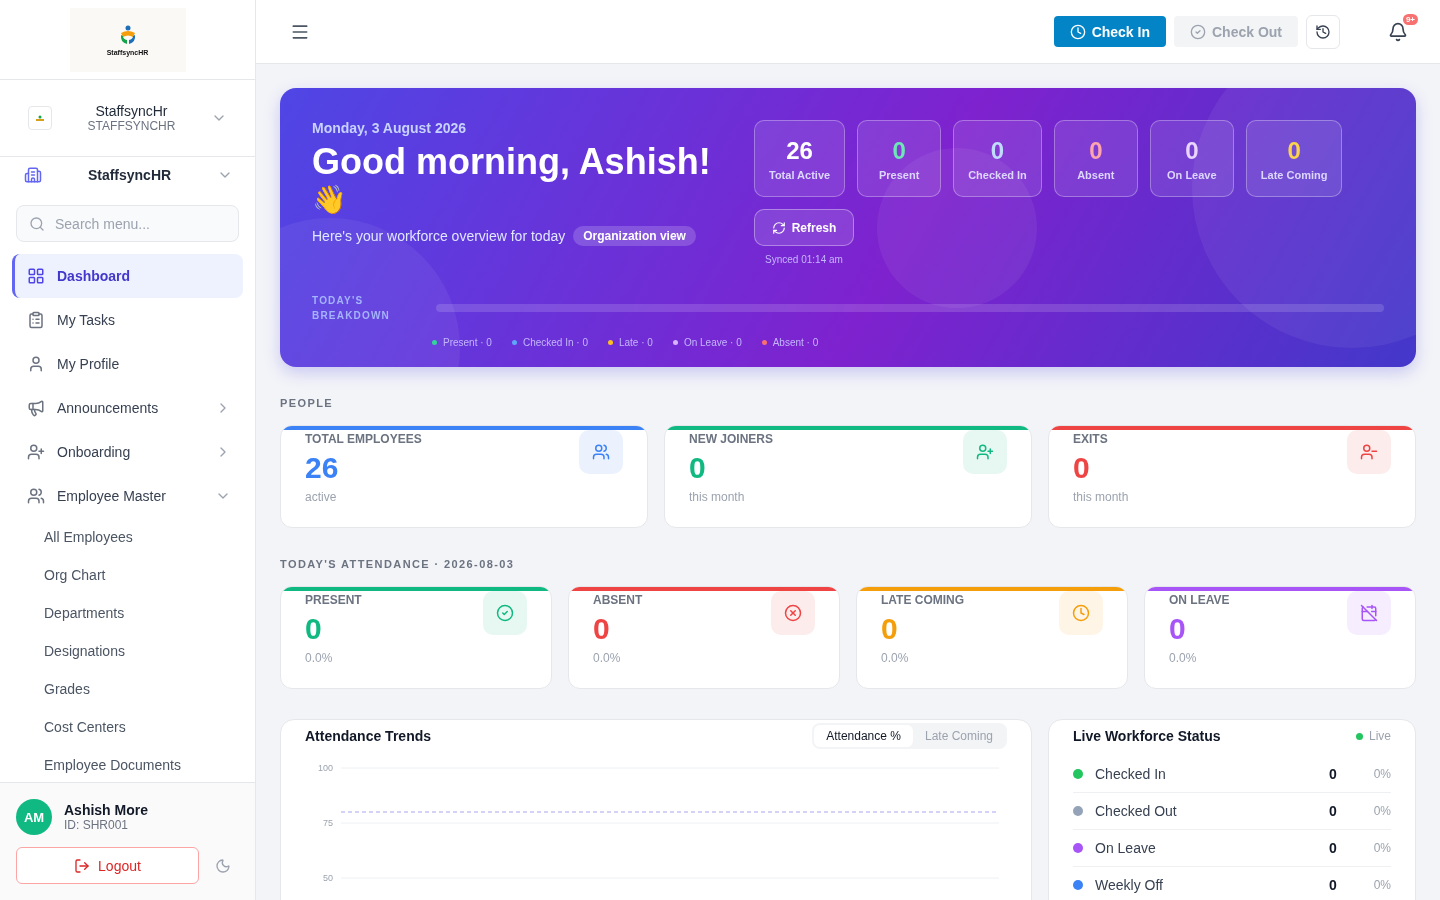  Describe the element at coordinates (800, 174) in the screenshot. I see `stat-label: Total Active` at that location.